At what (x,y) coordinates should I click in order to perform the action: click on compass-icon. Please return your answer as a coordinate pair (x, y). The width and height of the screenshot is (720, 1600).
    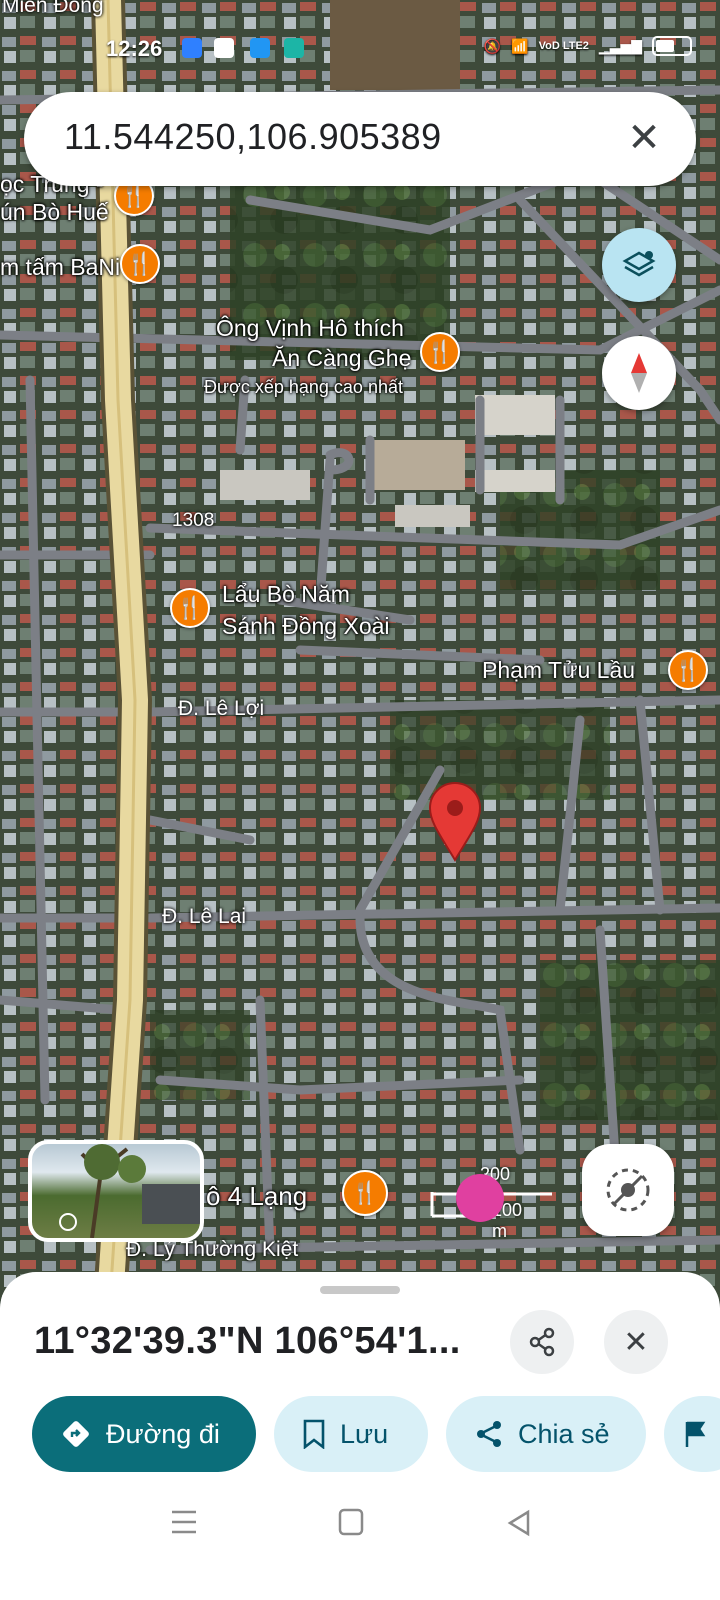
    Looking at the image, I should click on (639, 373).